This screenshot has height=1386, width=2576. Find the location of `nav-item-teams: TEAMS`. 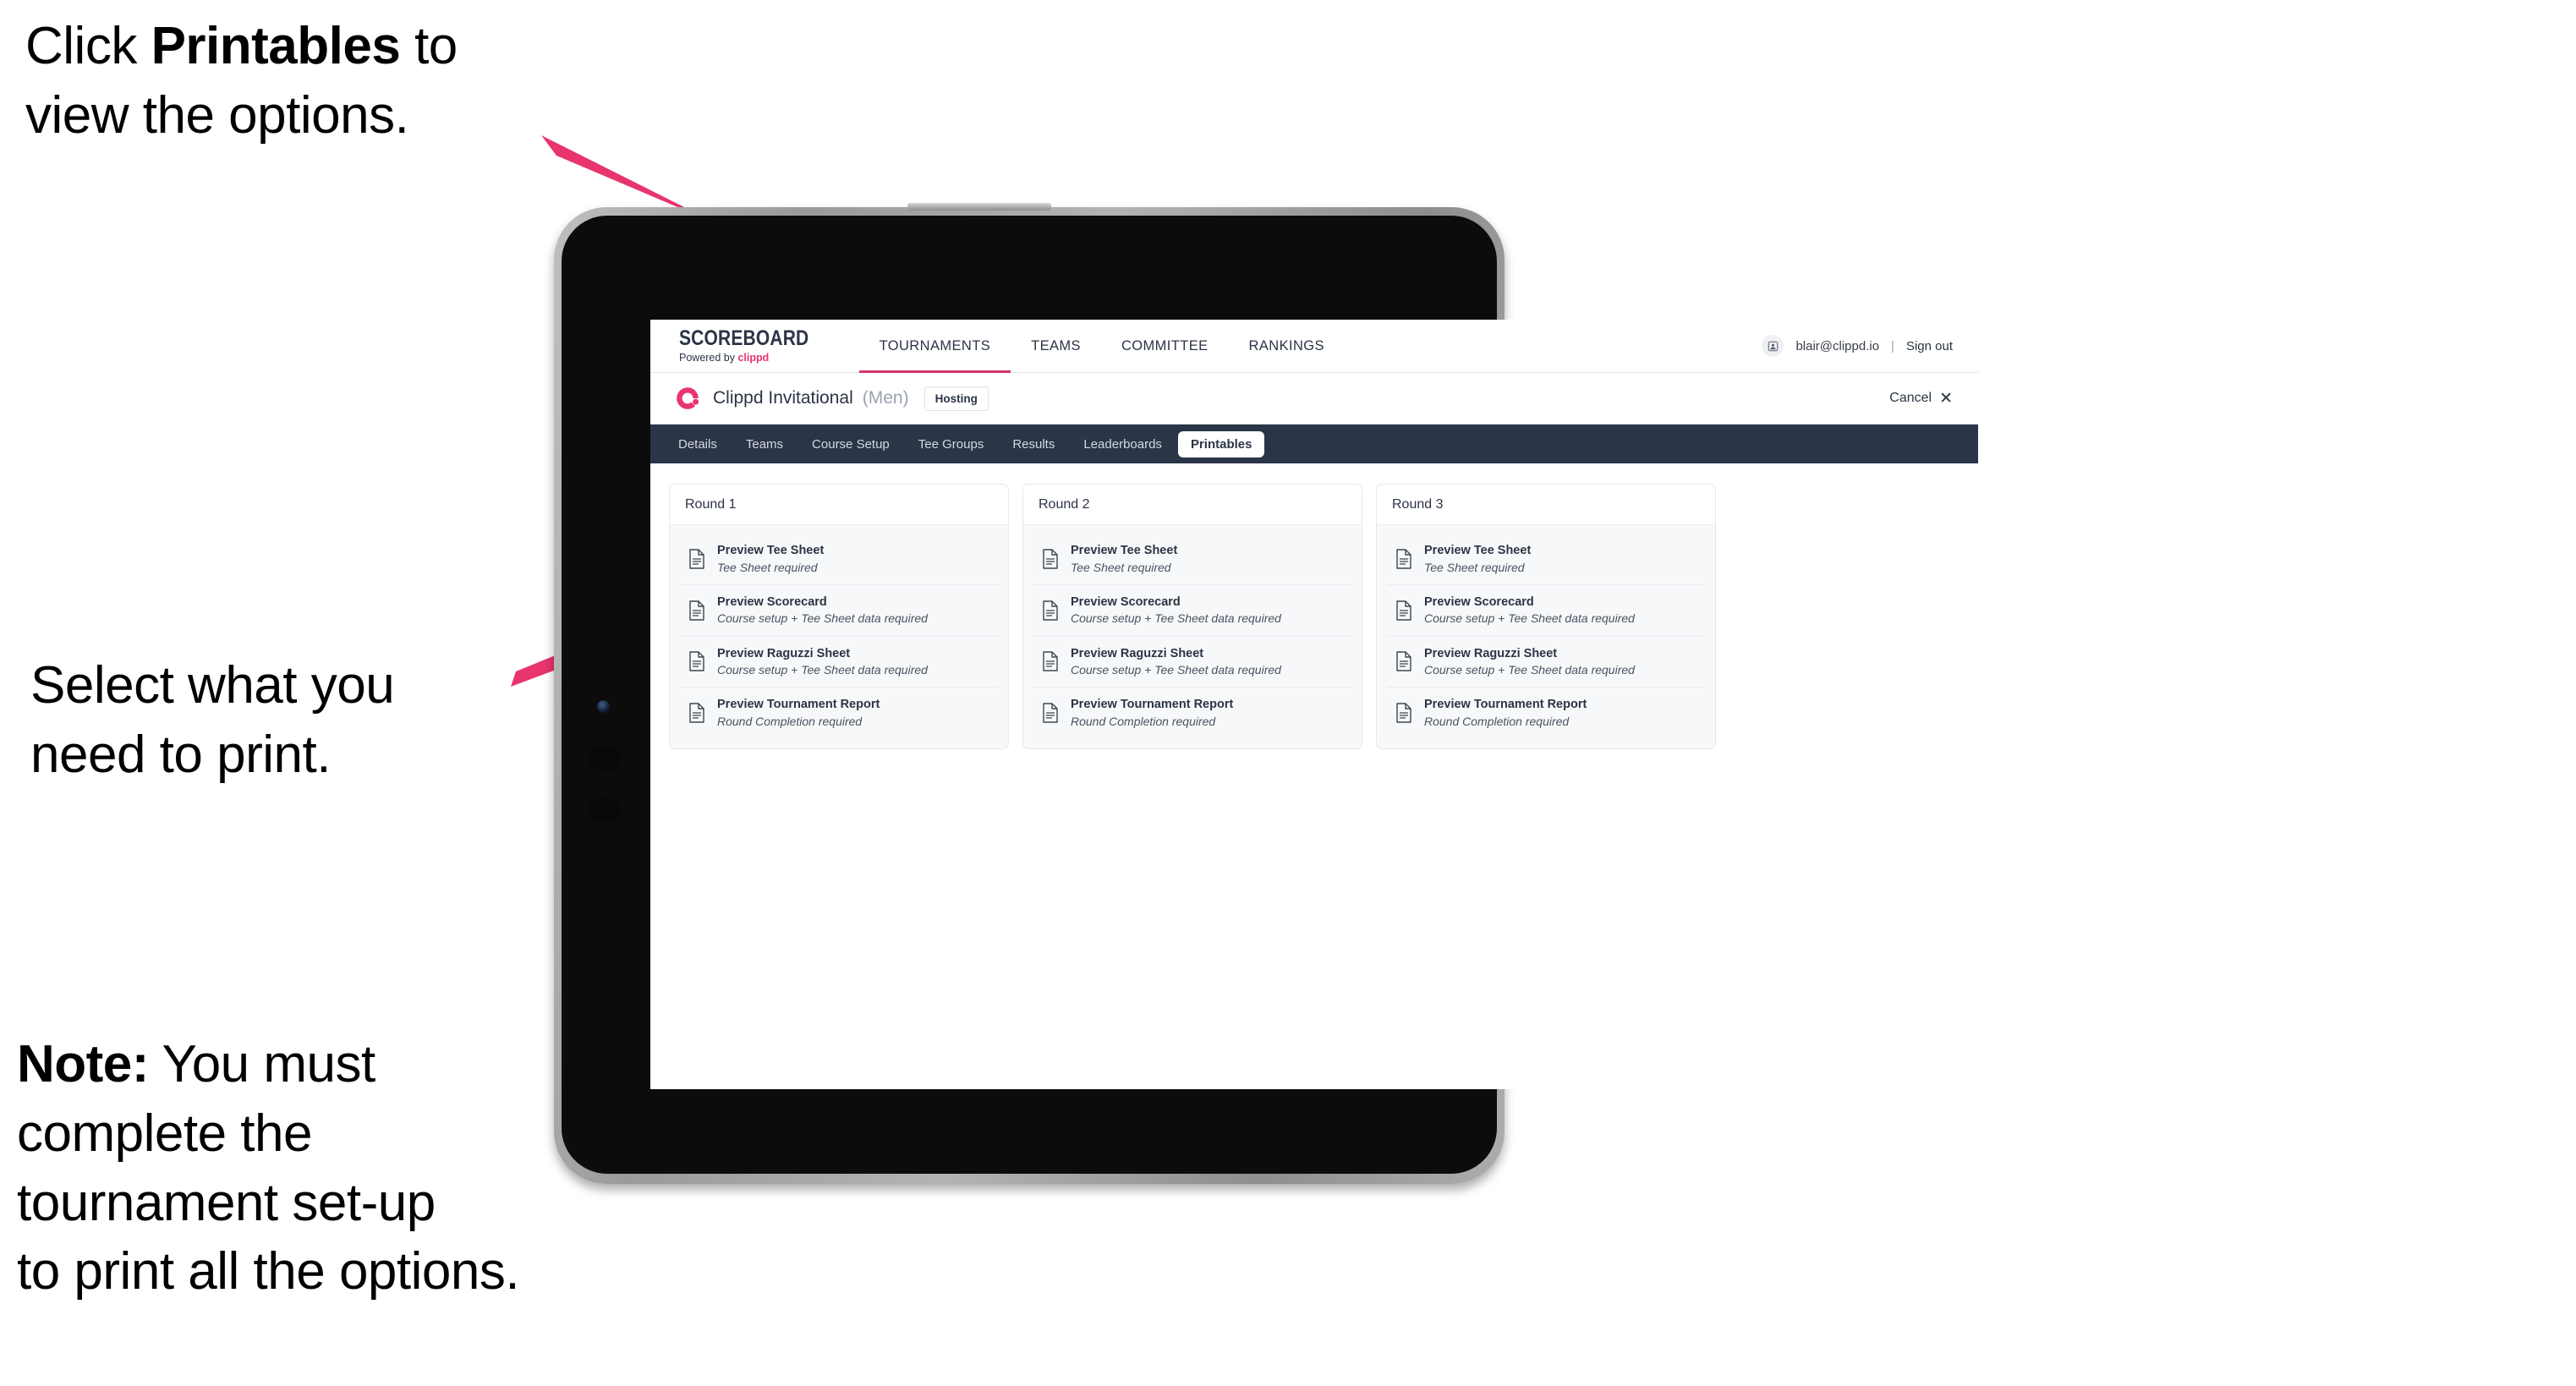

nav-item-teams: TEAMS is located at coordinates (1056, 346).